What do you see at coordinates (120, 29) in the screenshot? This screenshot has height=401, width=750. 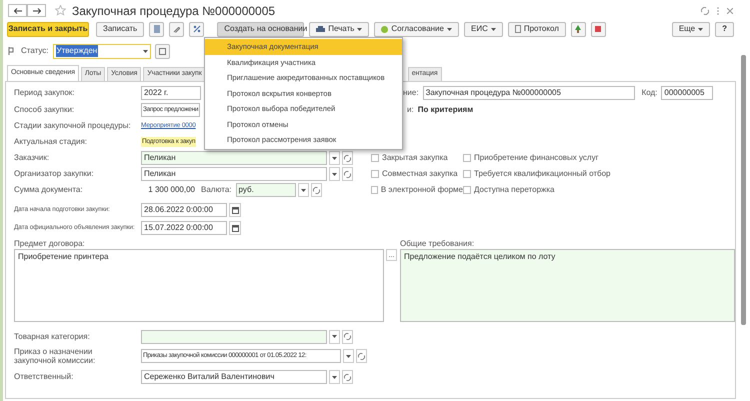 I see `save-button: Записать` at bounding box center [120, 29].